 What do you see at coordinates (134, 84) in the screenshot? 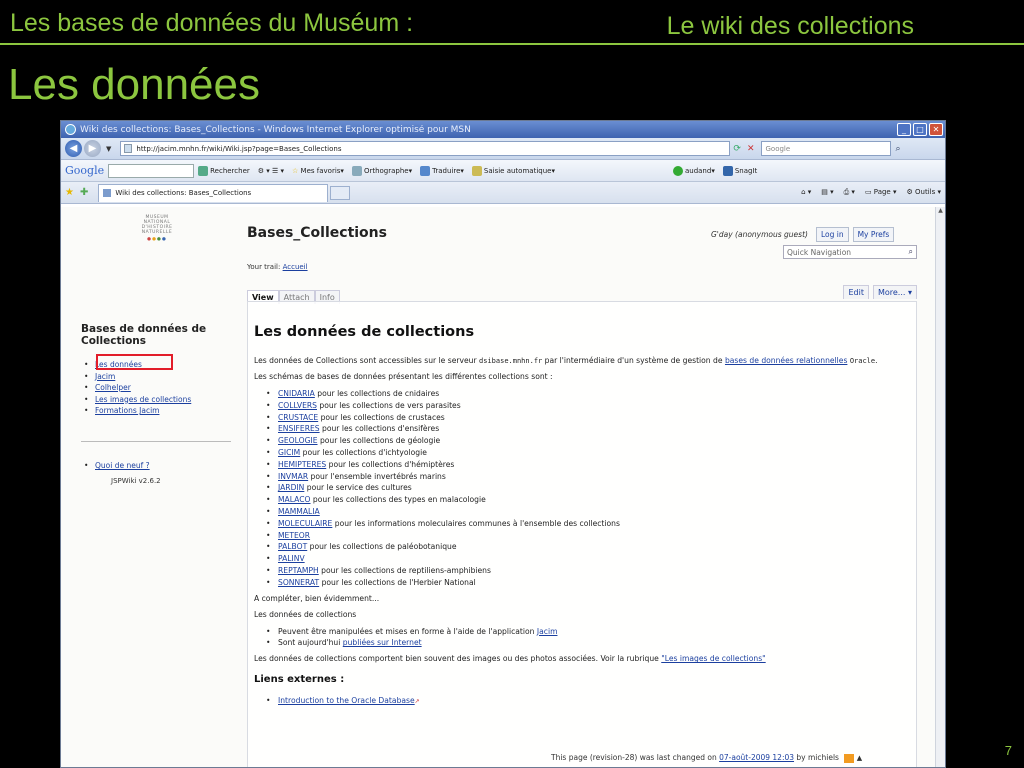
I see `slide-title: Les données` at bounding box center [134, 84].